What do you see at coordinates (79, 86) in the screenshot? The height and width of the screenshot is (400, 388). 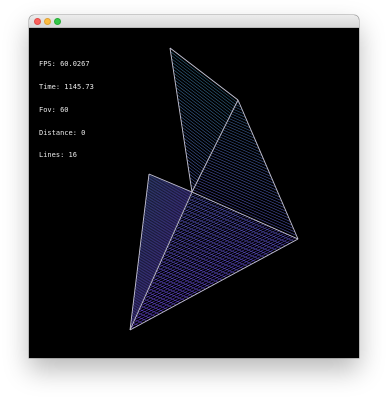 I see `time-value: 1145.73` at bounding box center [79, 86].